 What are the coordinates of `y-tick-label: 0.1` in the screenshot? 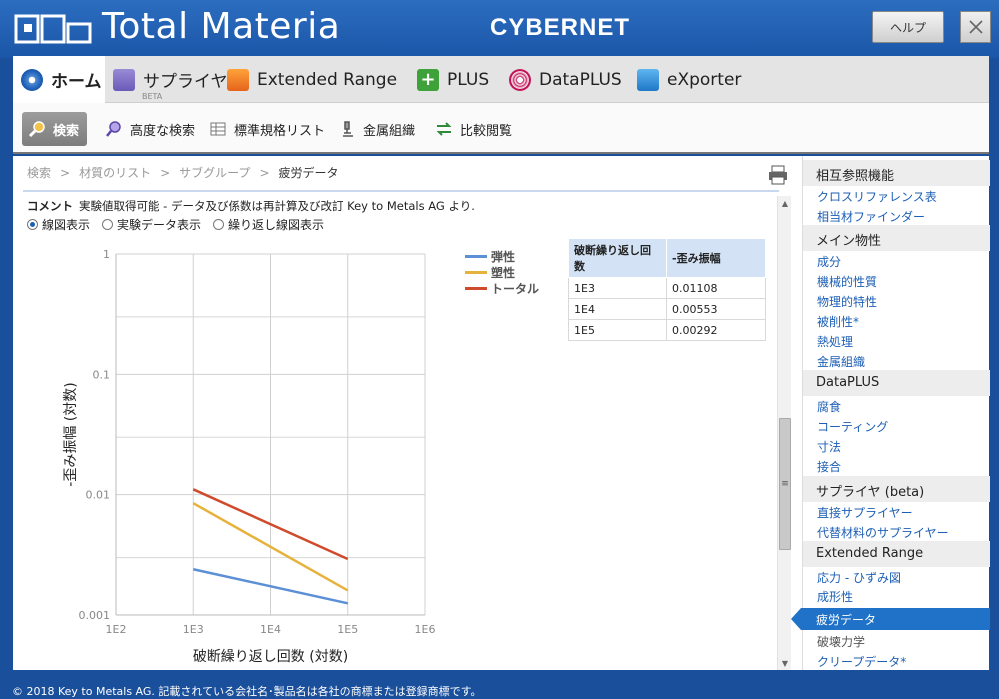 It's located at (102, 374).